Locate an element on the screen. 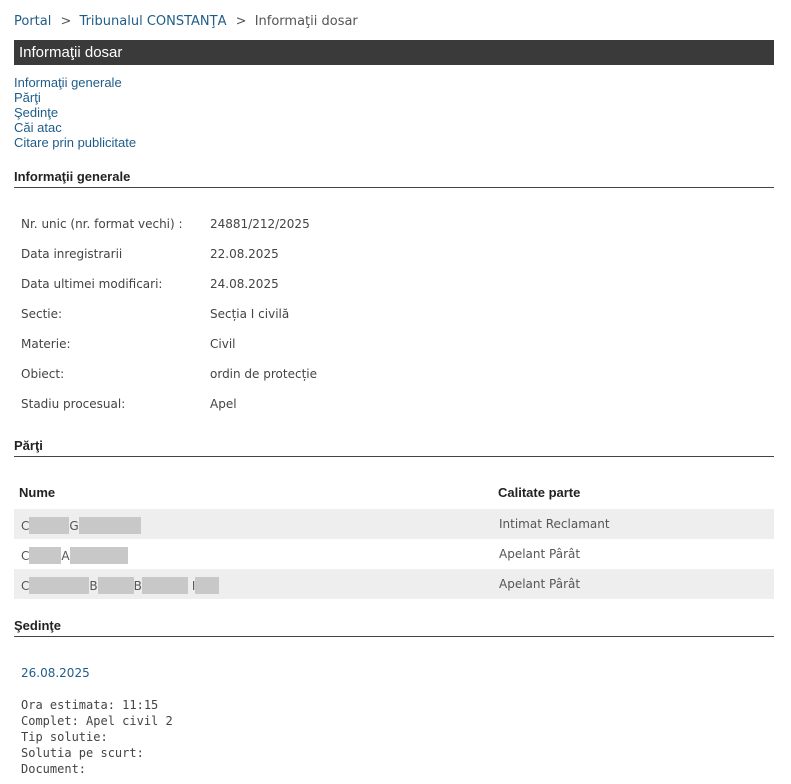  info-value: 24.08.2025 is located at coordinates (244, 284).